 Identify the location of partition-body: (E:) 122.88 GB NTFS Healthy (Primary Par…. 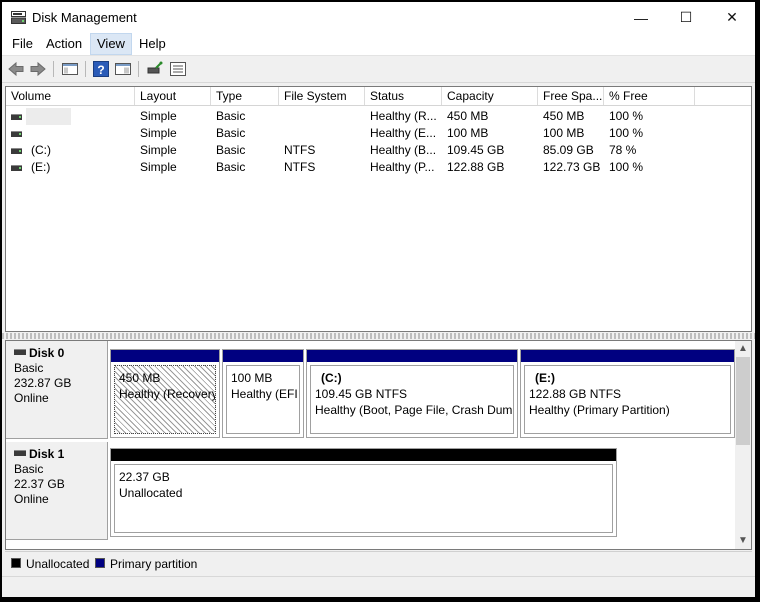
(627, 399).